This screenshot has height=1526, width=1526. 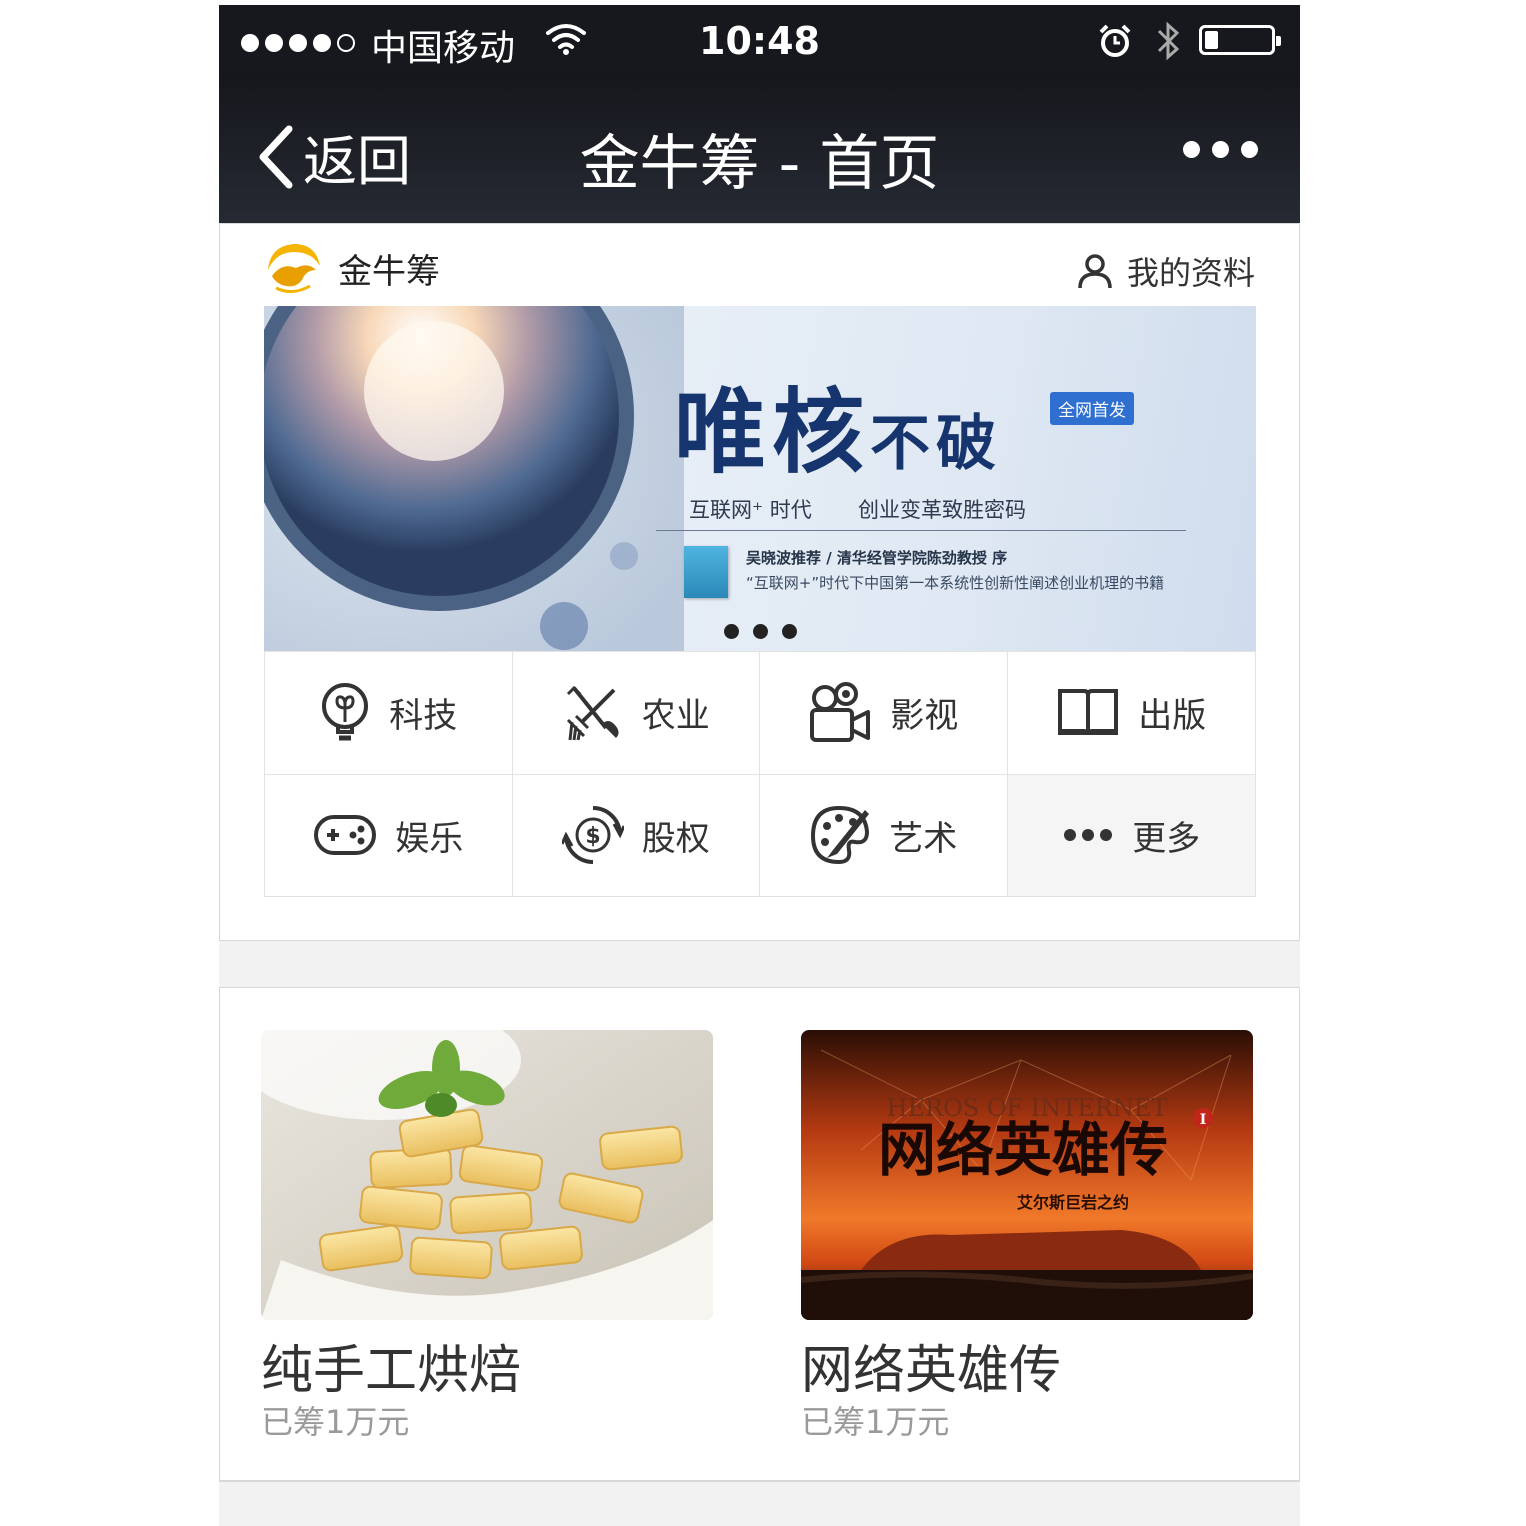 What do you see at coordinates (1168, 43) in the screenshot?
I see `bluetooth-icon` at bounding box center [1168, 43].